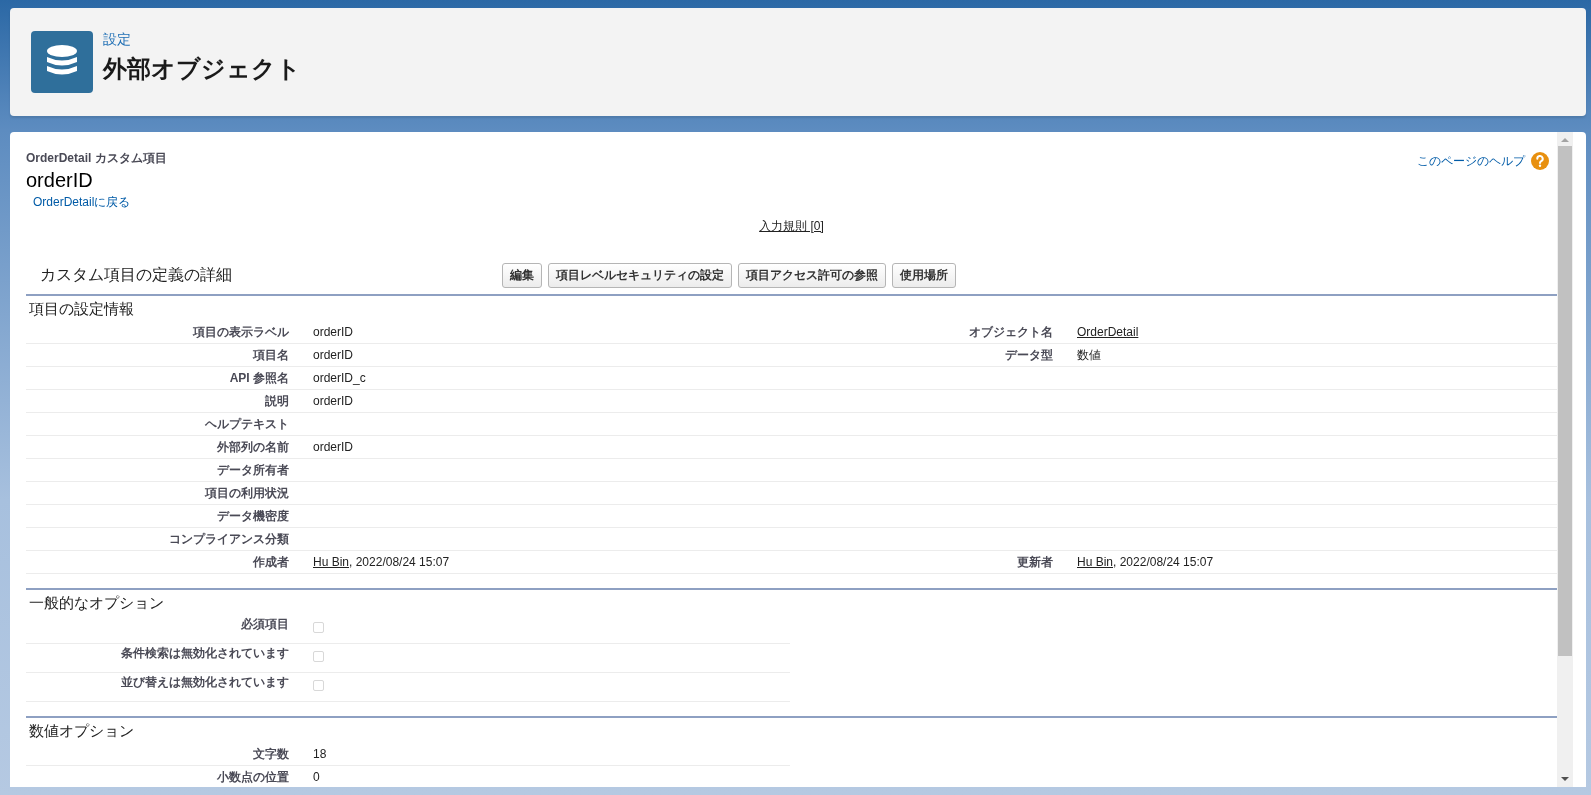  What do you see at coordinates (205, 682) in the screenshot?
I see `field-label: 並び替えは無効化されています` at bounding box center [205, 682].